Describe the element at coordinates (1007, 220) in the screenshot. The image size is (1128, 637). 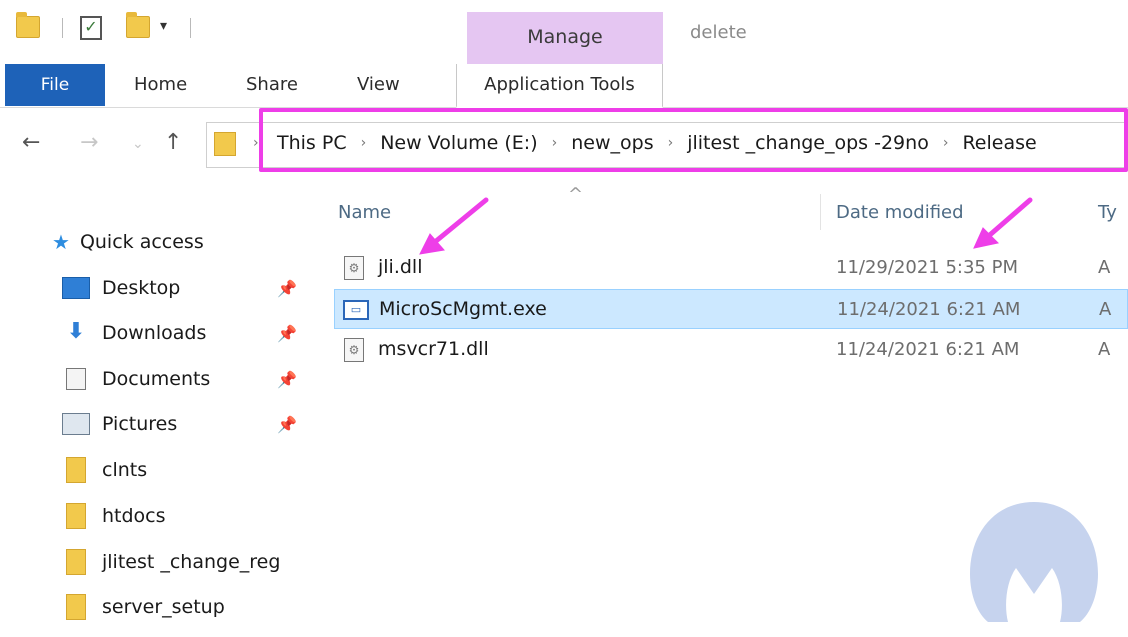
I see `annotation-arrow-date` at that location.